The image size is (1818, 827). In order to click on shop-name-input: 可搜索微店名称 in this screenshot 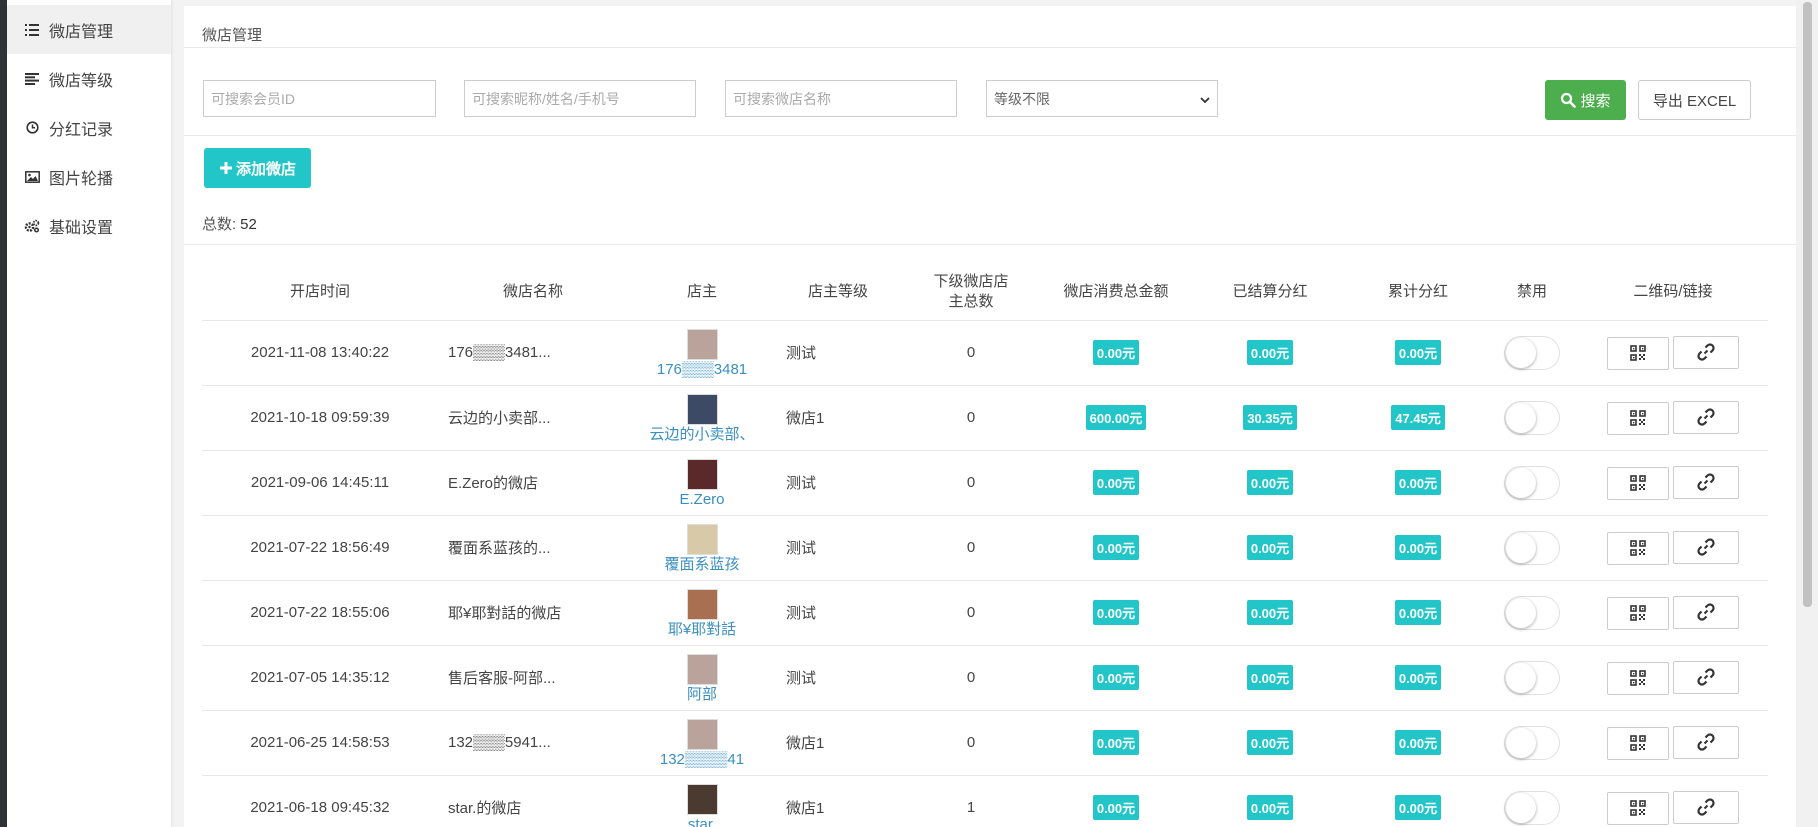, I will do `click(841, 98)`.